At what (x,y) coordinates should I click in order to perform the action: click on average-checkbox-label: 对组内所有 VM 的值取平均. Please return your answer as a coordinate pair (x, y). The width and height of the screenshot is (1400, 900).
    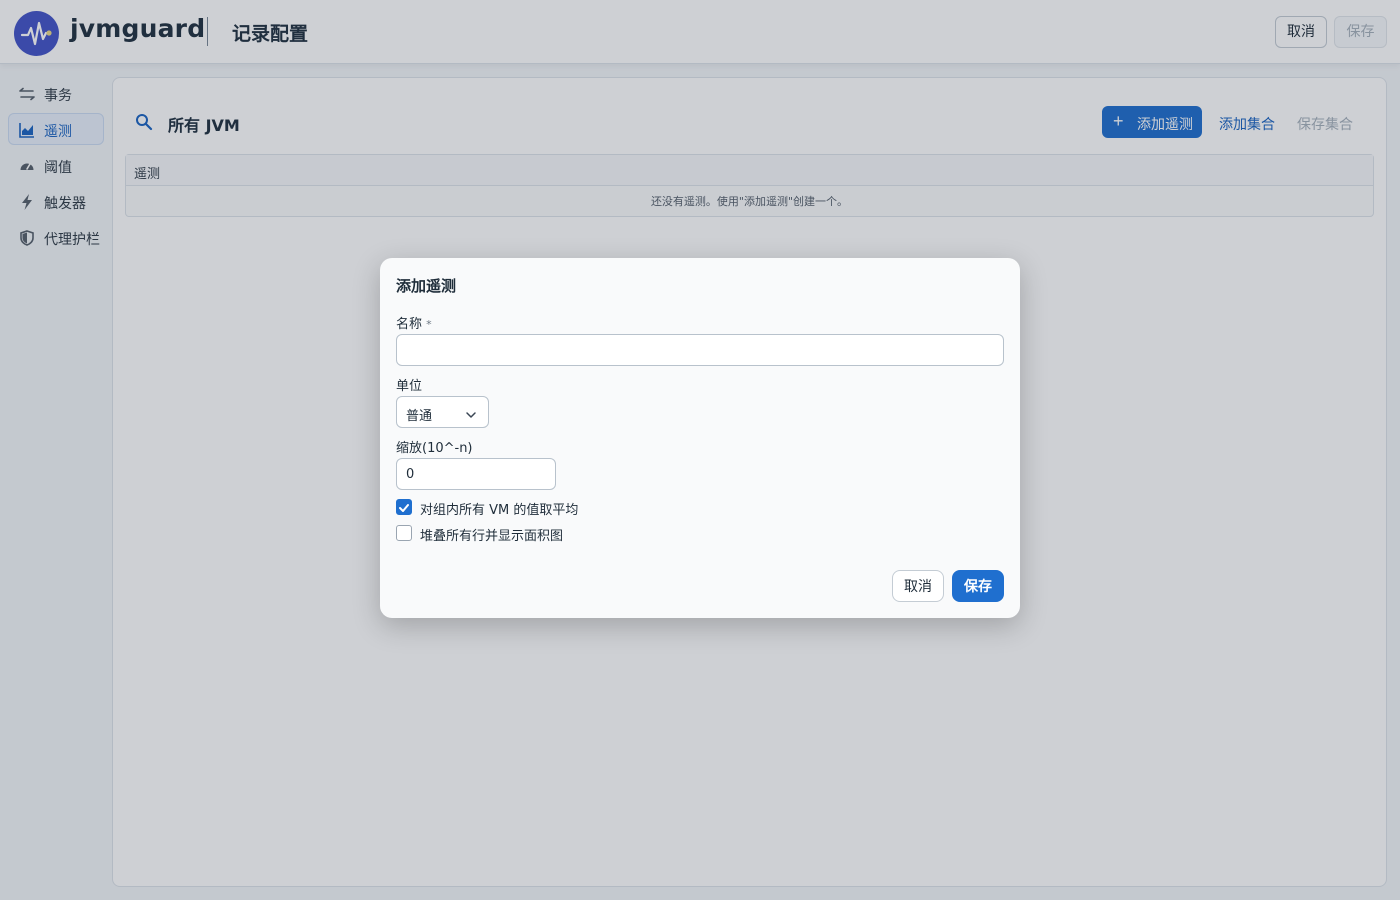
    Looking at the image, I should click on (499, 508).